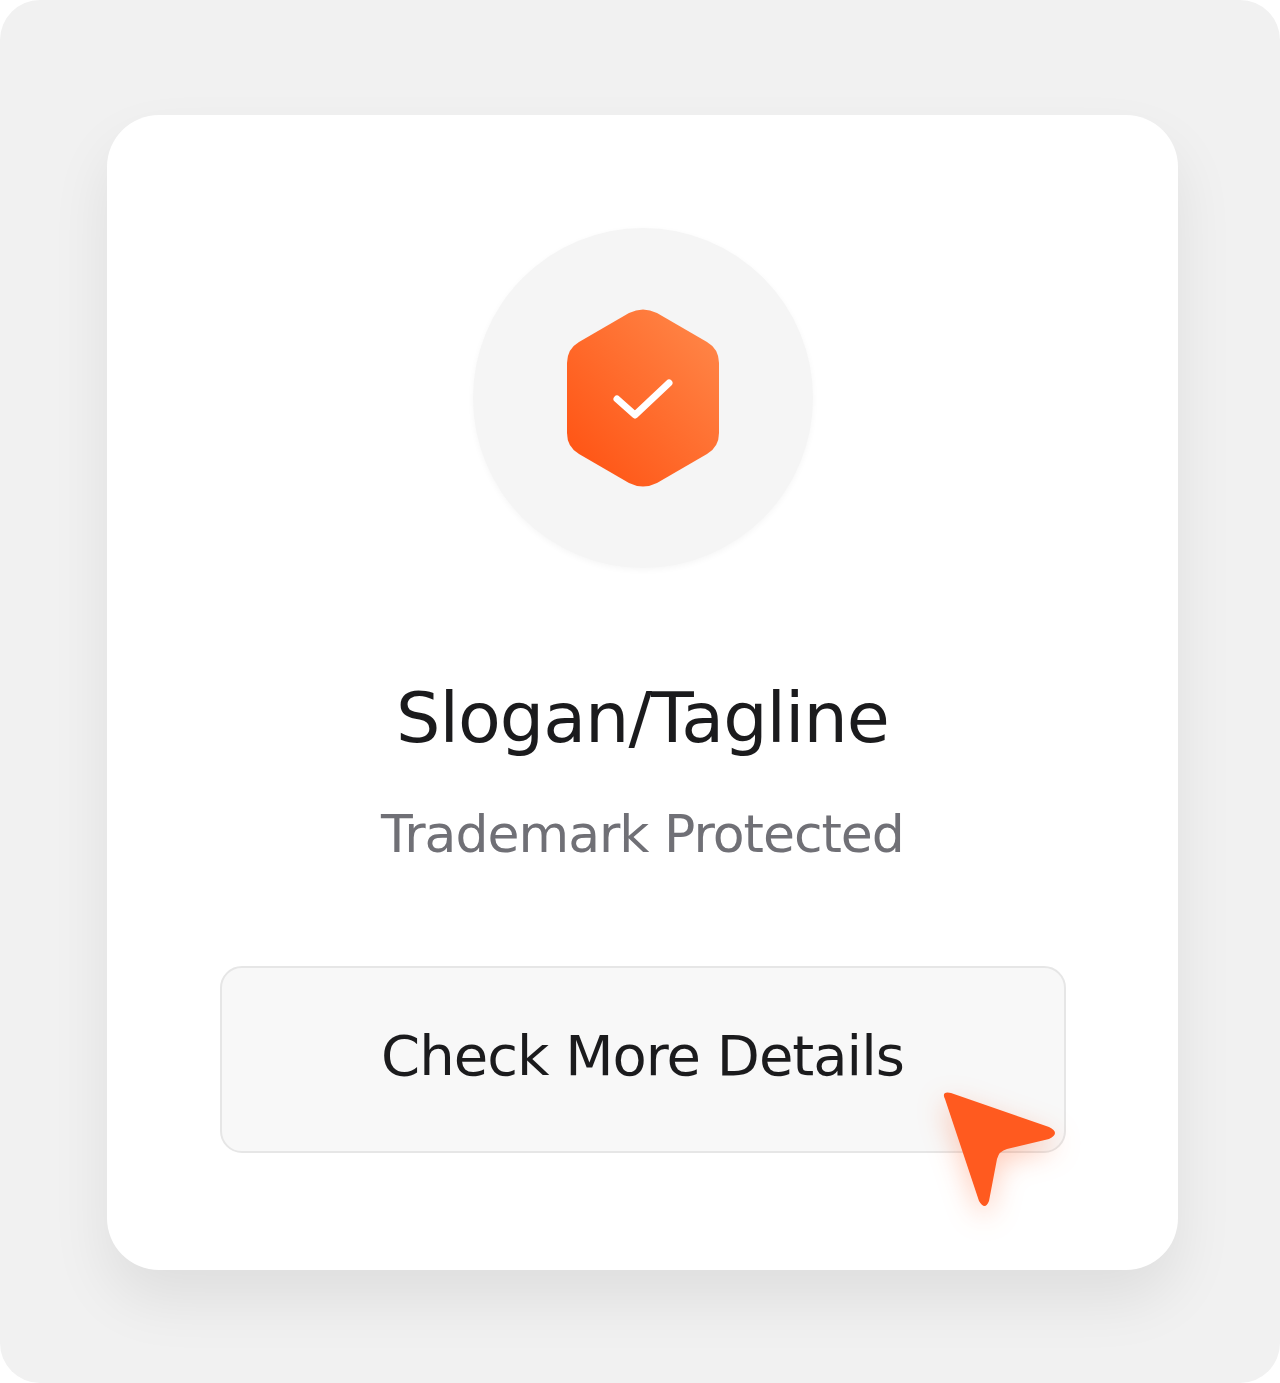  What do you see at coordinates (642, 834) in the screenshot?
I see `card-subtitle: Trademark Protected` at bounding box center [642, 834].